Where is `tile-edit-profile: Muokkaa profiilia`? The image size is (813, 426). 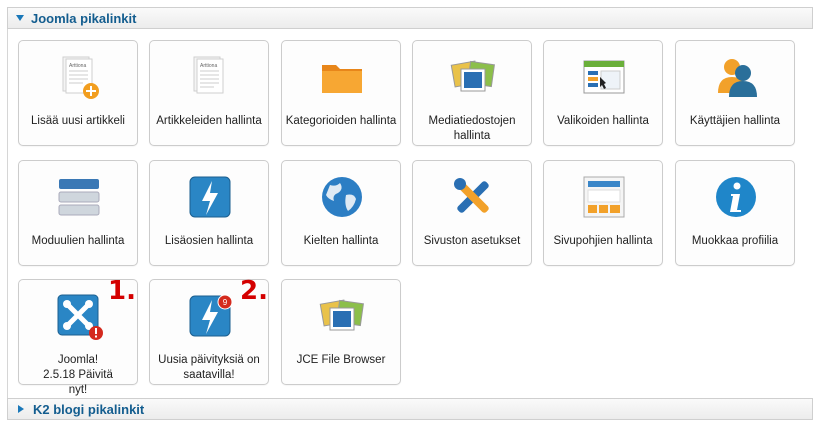
tile-edit-profile: Muokkaa profiilia is located at coordinates (735, 213).